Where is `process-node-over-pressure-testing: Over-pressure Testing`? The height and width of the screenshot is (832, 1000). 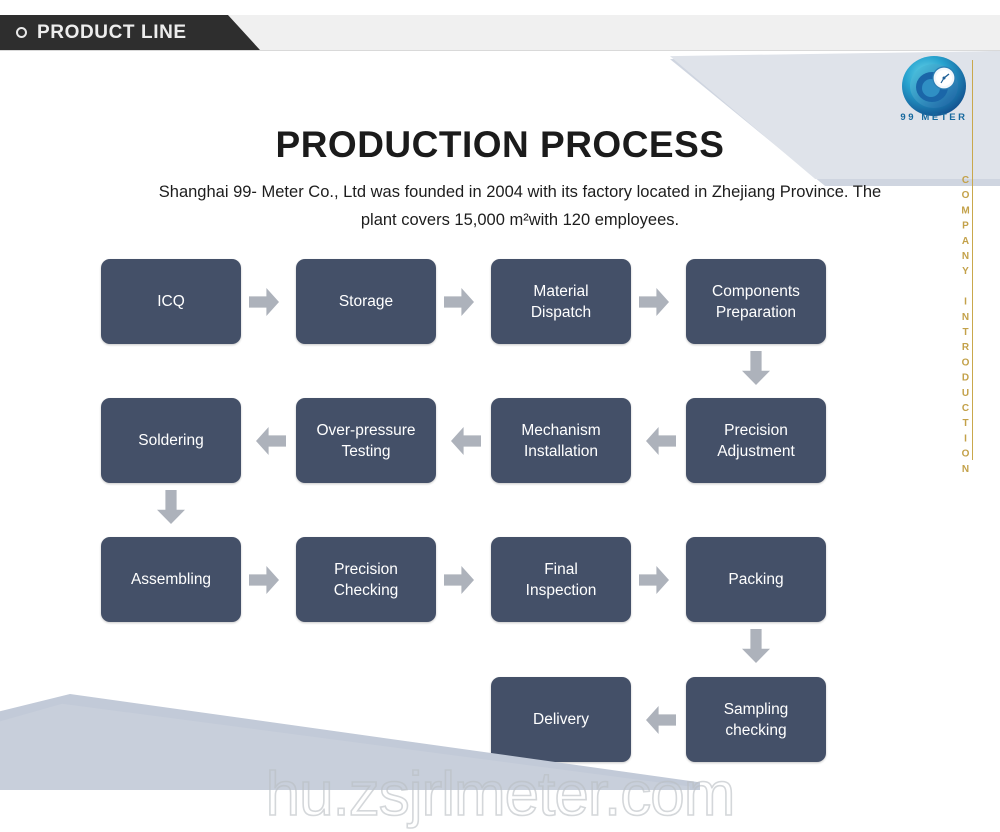
process-node-over-pressure-testing: Over-pressure Testing is located at coordinates (366, 440).